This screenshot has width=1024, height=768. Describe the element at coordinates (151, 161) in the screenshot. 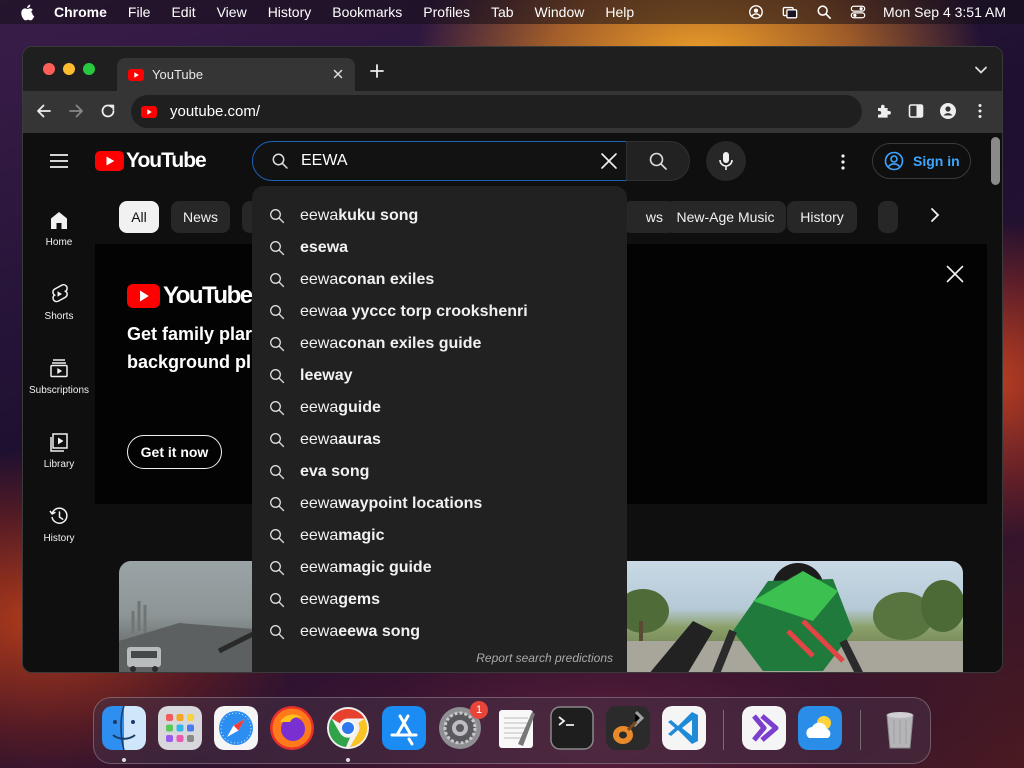

I see `youtube-logo: YouTube` at that location.